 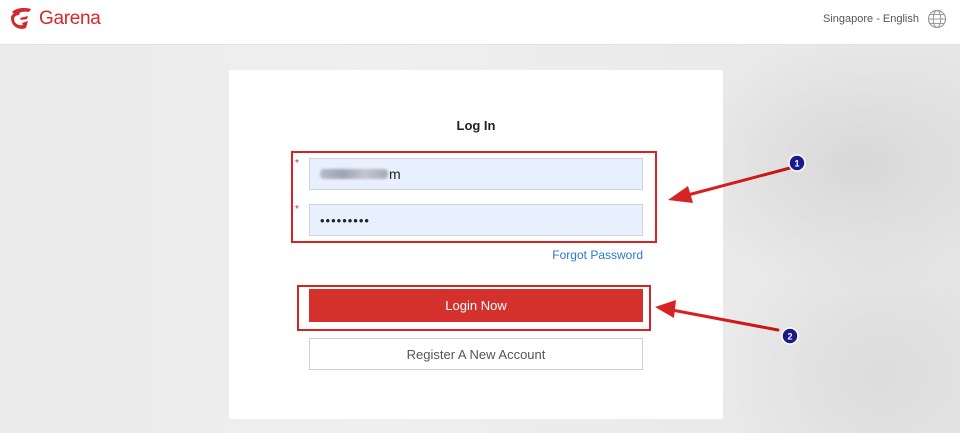 I want to click on garena-logo: Garena, so click(x=54, y=19).